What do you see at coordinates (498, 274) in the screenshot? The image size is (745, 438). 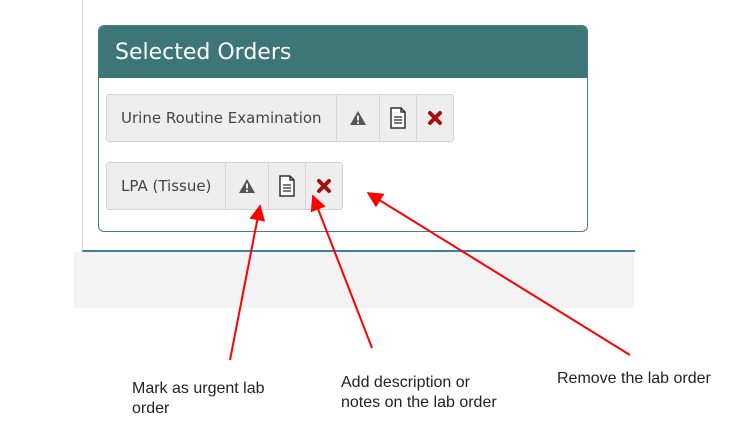 I see `remove-arrow` at bounding box center [498, 274].